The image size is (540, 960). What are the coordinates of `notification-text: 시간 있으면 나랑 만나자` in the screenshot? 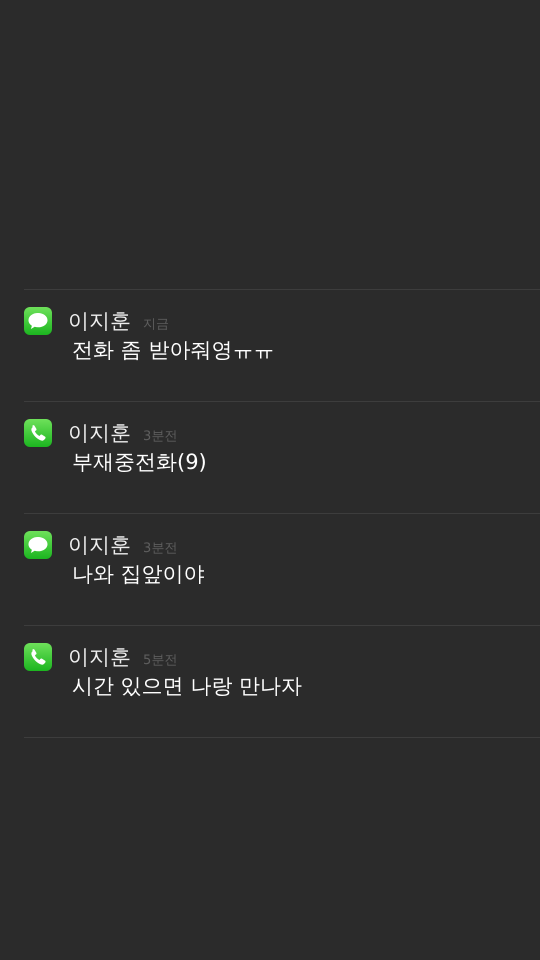 It's located at (187, 686).